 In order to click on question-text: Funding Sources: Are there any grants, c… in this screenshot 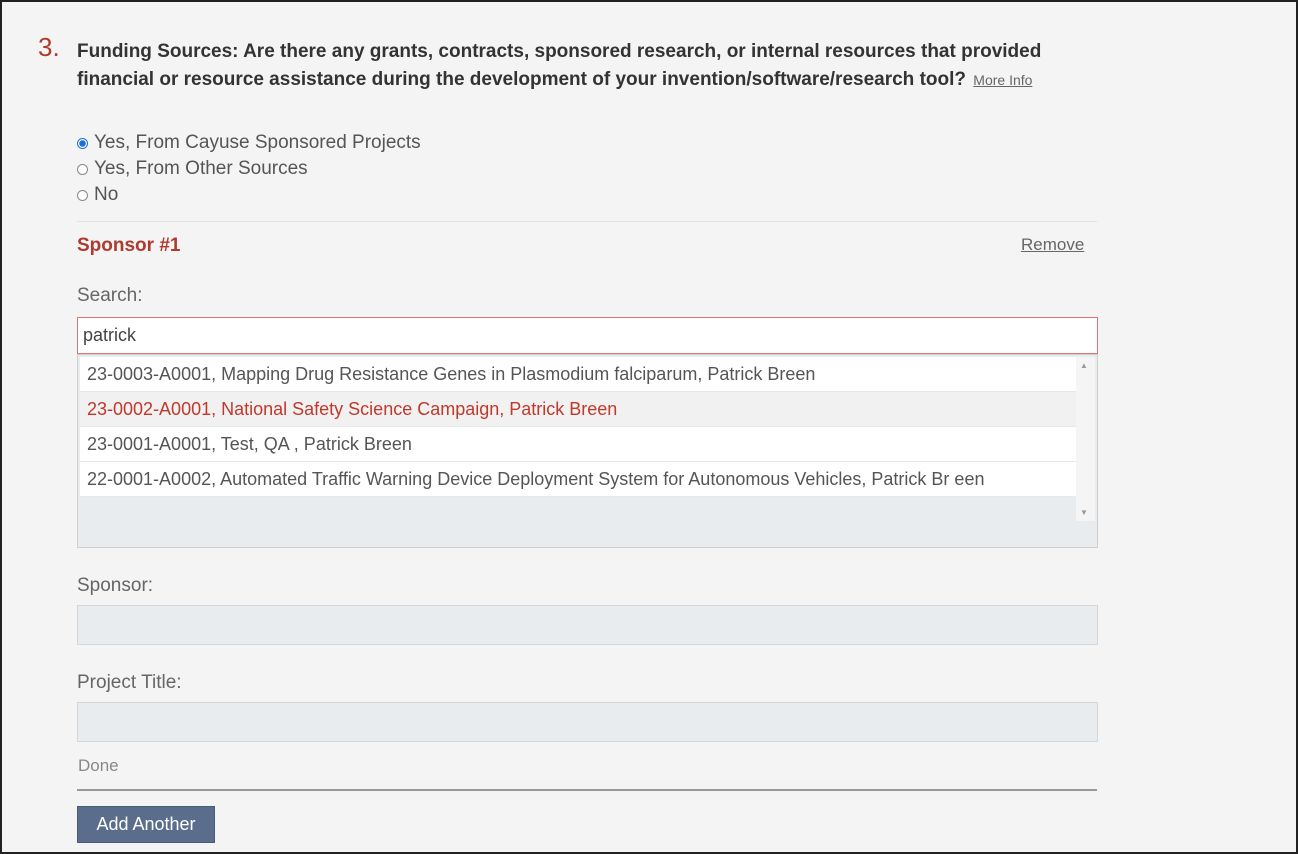, I will do `click(587, 66)`.